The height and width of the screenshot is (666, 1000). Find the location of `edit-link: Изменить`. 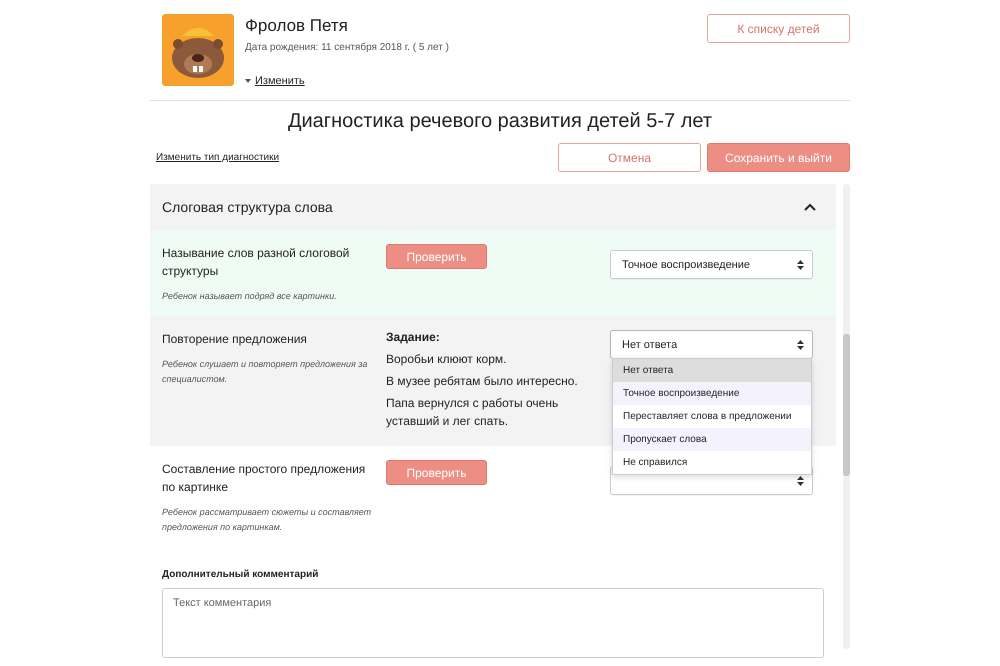

edit-link: Изменить is located at coordinates (275, 81).